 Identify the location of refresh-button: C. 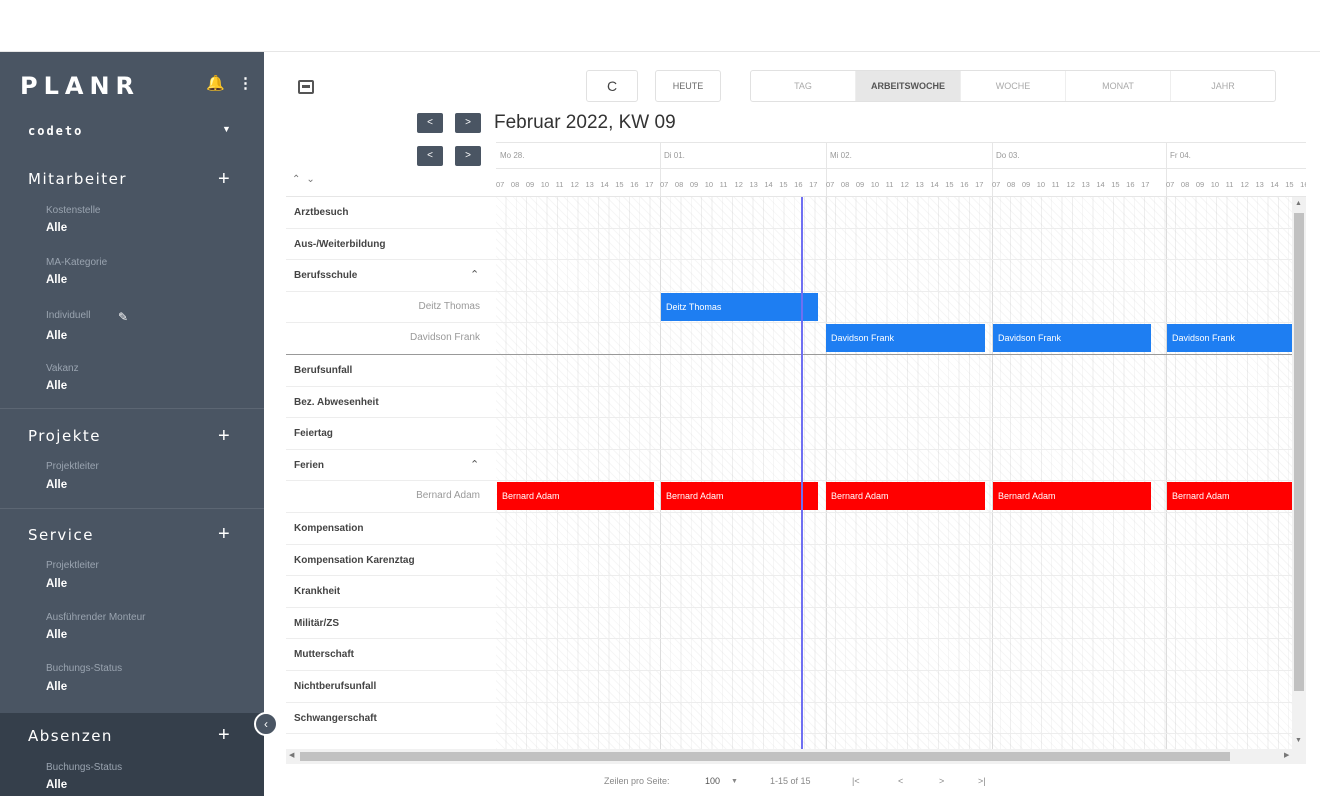
(612, 86).